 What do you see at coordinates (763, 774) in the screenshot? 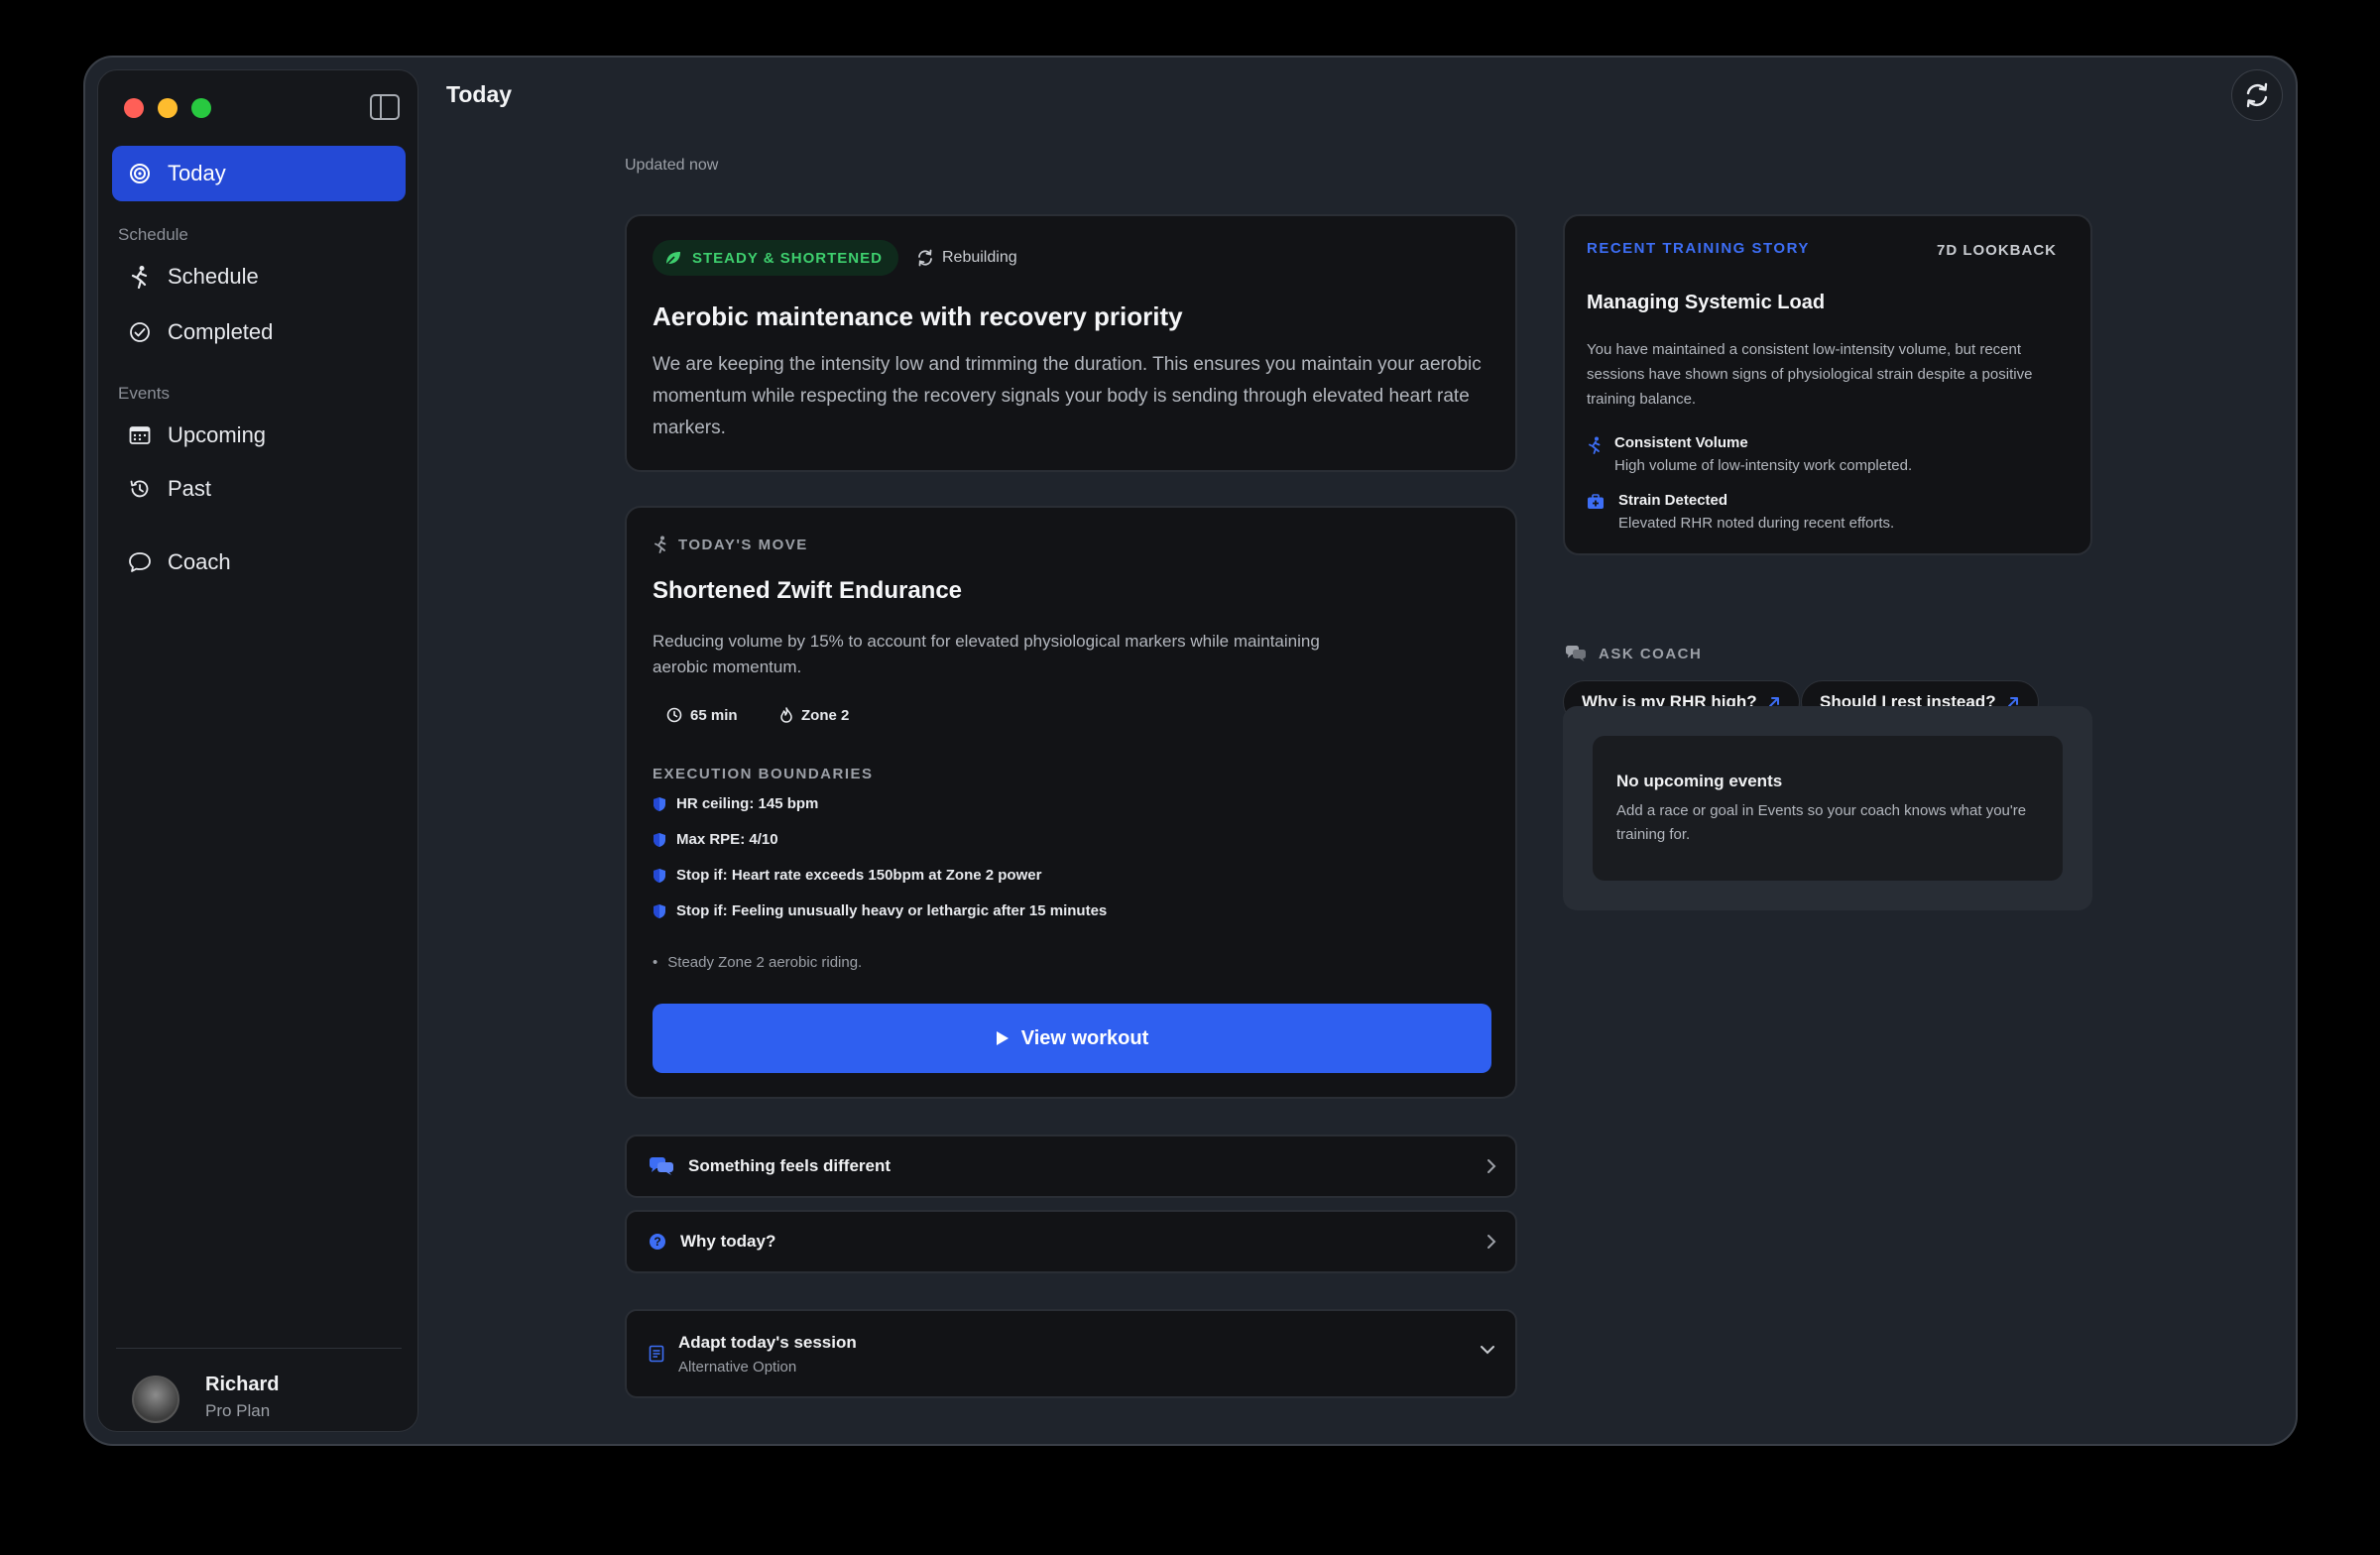
I see `execution-boundaries-label: EXECUTION BOUNDARIES` at bounding box center [763, 774].